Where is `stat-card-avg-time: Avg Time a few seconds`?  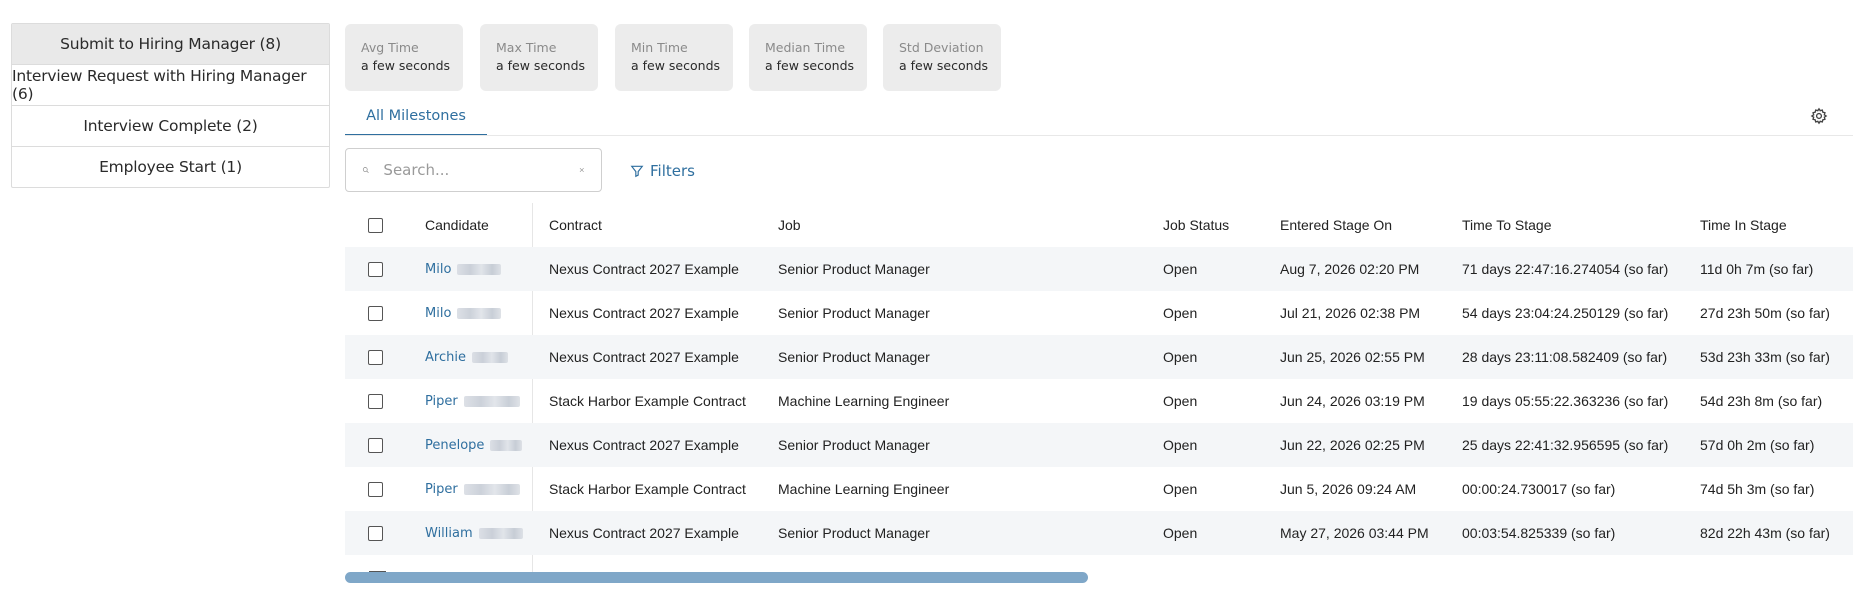 stat-card-avg-time: Avg Time a few seconds is located at coordinates (404, 57).